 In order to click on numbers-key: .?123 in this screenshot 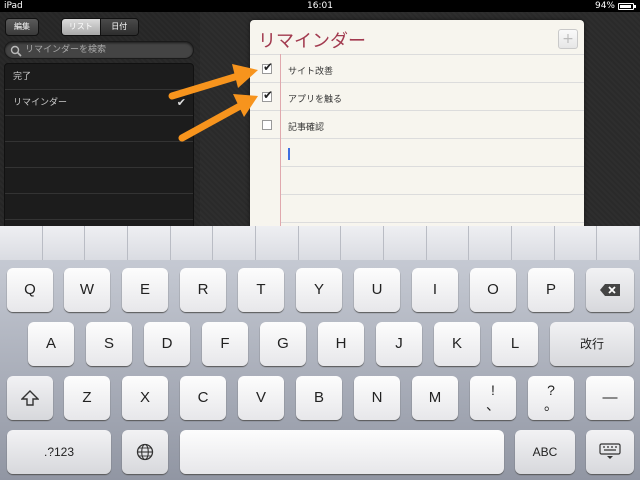, I will do `click(59, 452)`.